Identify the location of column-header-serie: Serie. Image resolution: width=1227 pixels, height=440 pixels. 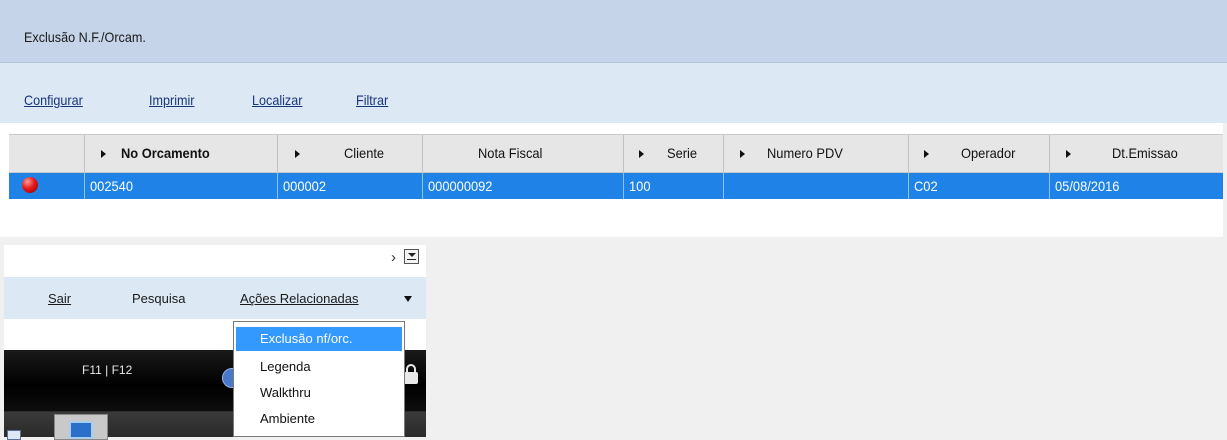
(674, 153).